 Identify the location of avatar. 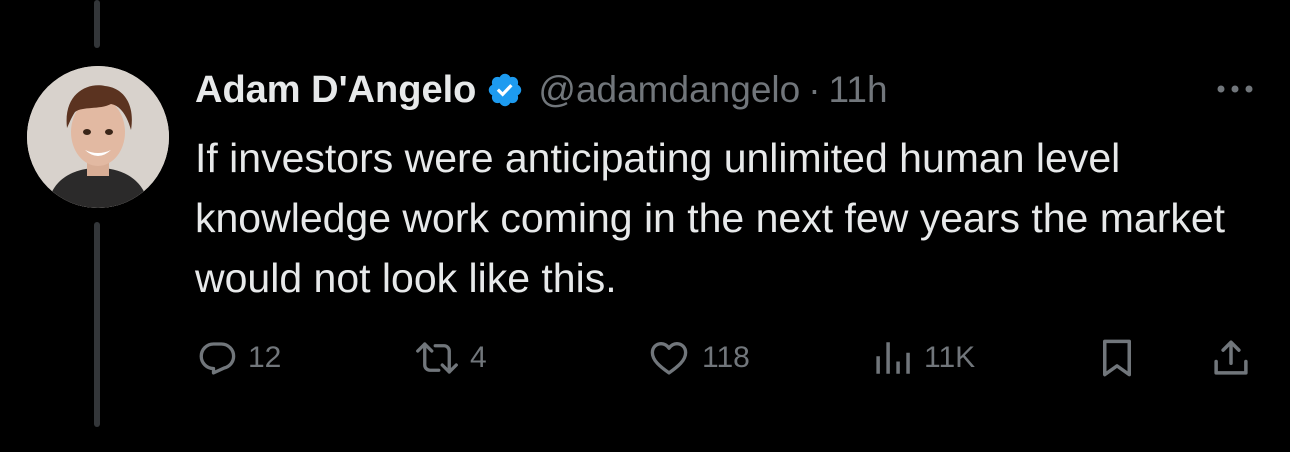
(98, 137).